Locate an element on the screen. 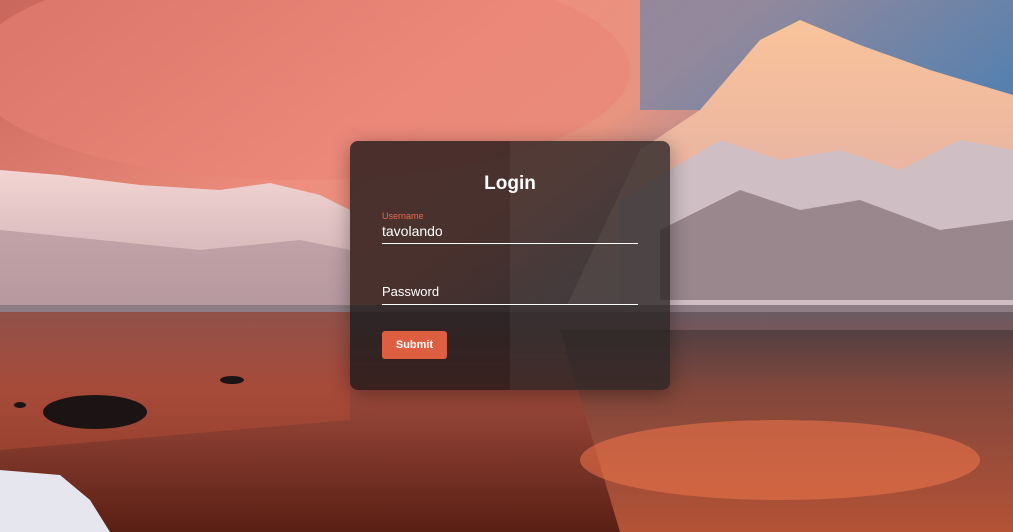  password-input: Password is located at coordinates (510, 292).